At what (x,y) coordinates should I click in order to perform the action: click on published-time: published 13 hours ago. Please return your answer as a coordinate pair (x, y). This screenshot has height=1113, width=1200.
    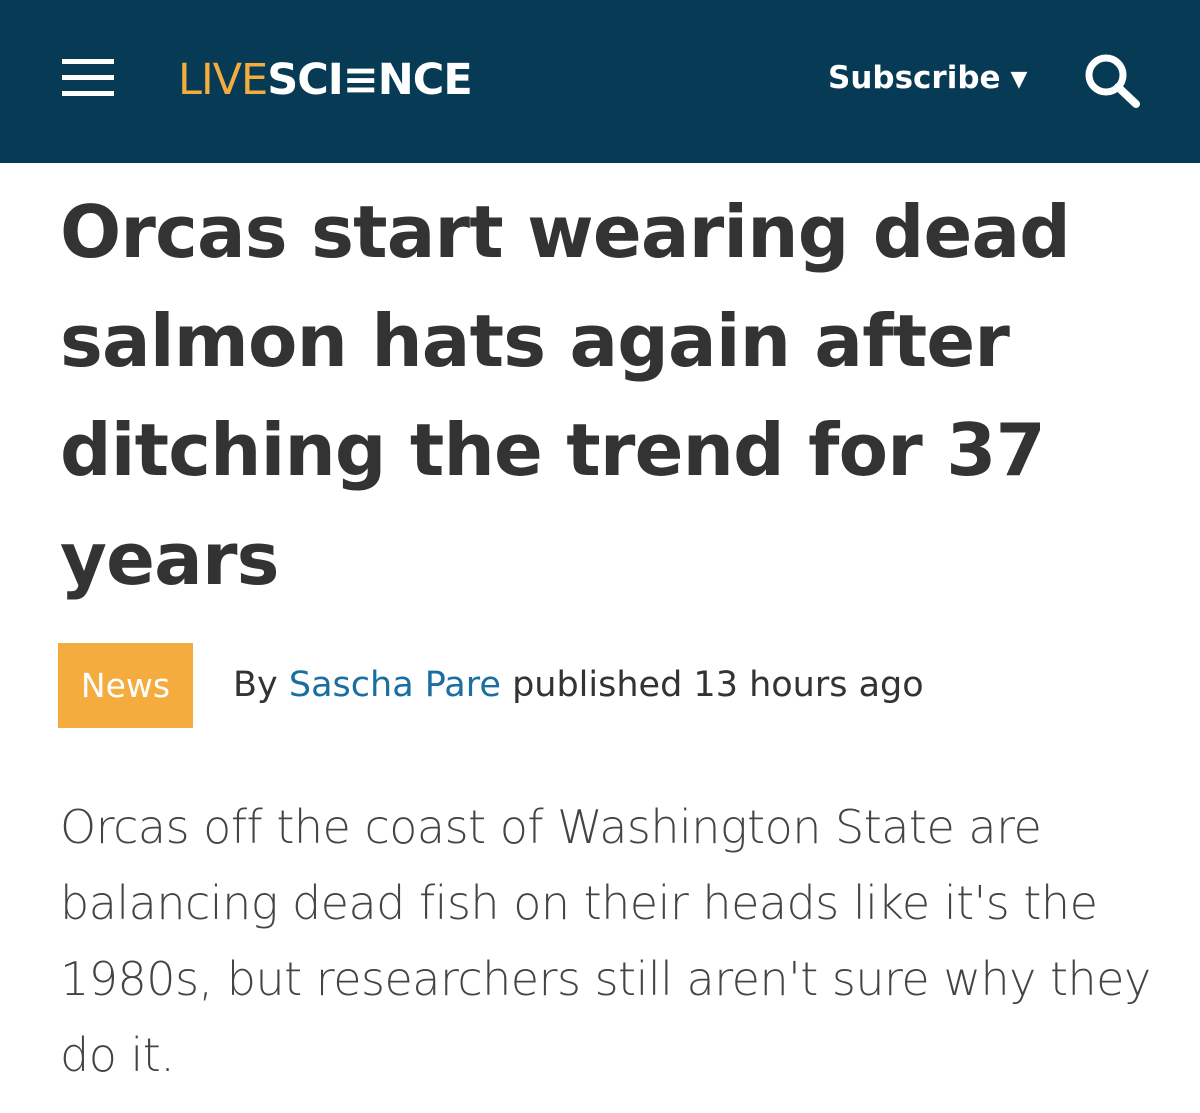
    Looking at the image, I should click on (718, 685).